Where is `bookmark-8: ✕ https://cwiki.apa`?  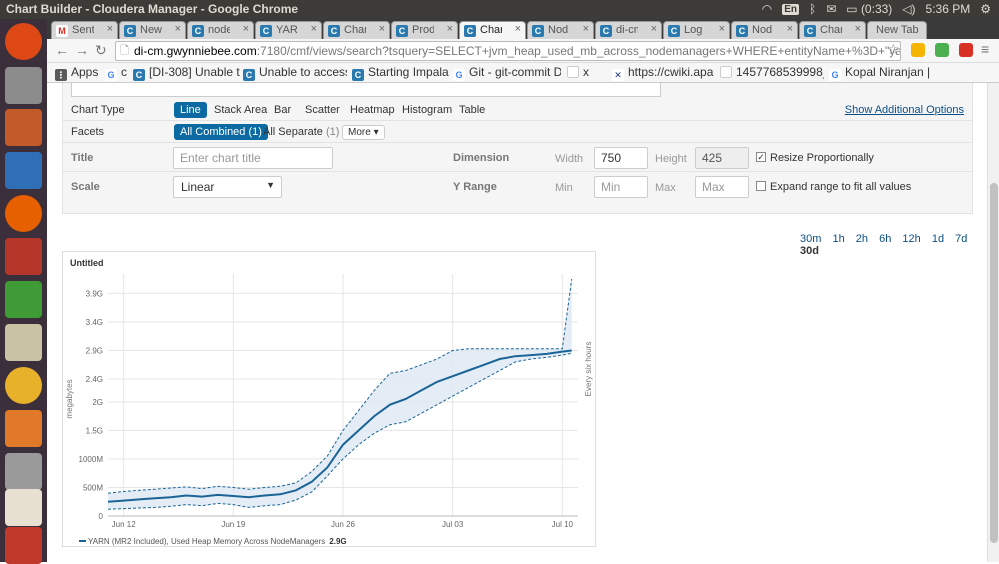
bookmark-8: ✕ https://cwiki.apa is located at coordinates (664, 73).